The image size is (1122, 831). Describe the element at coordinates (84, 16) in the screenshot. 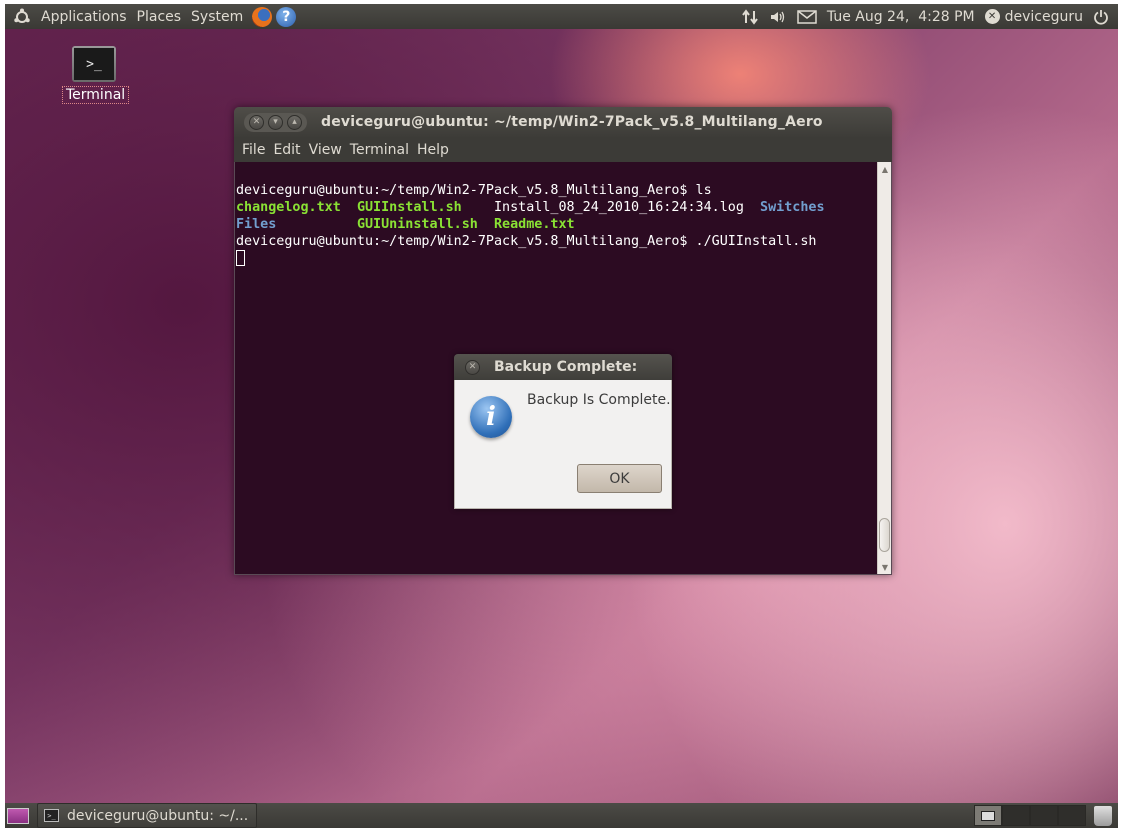

I see `applications-menu: Applications` at that location.